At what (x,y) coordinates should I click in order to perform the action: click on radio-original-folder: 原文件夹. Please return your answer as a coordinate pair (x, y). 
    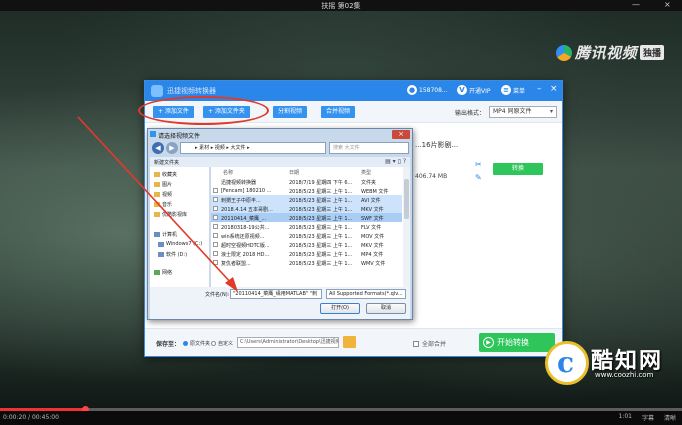
    Looking at the image, I should click on (196, 343).